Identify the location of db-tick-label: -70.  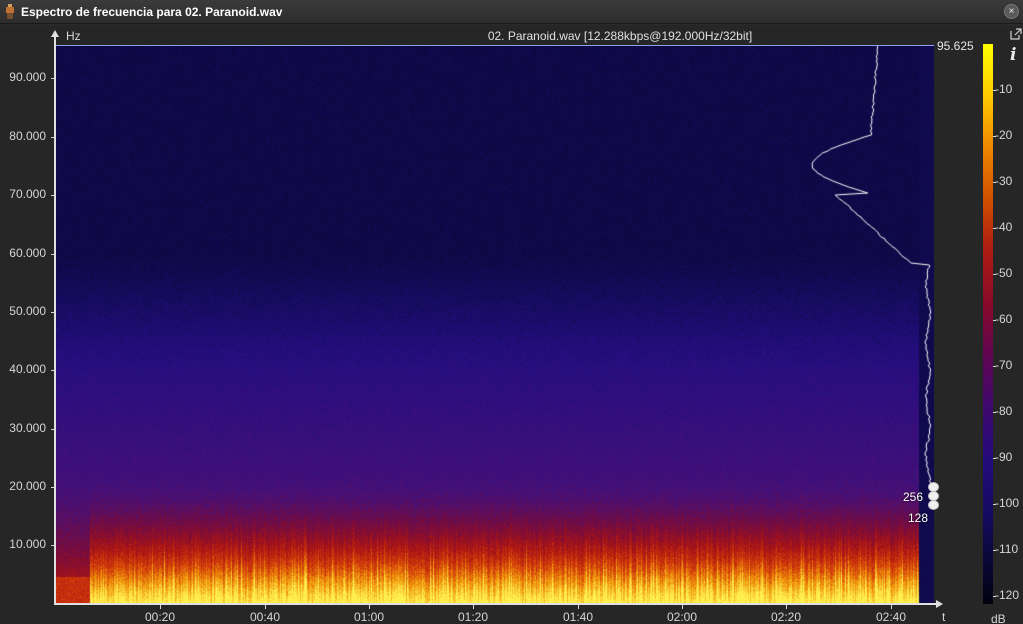
(1004, 365).